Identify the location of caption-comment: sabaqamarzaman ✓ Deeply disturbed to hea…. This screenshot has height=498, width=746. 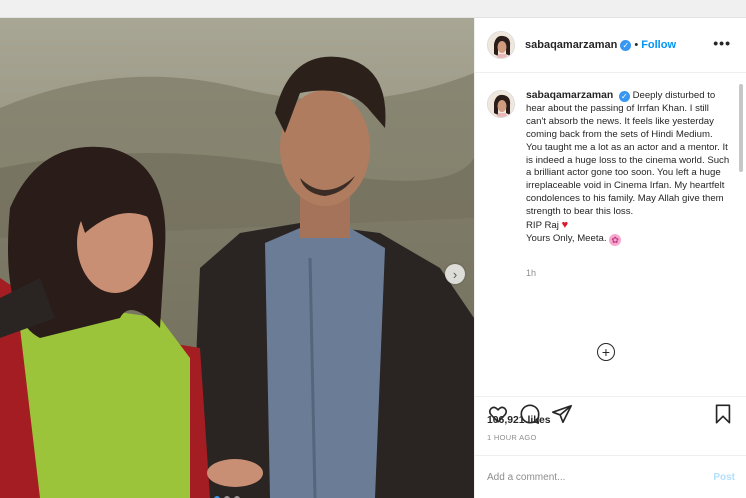
(611, 168).